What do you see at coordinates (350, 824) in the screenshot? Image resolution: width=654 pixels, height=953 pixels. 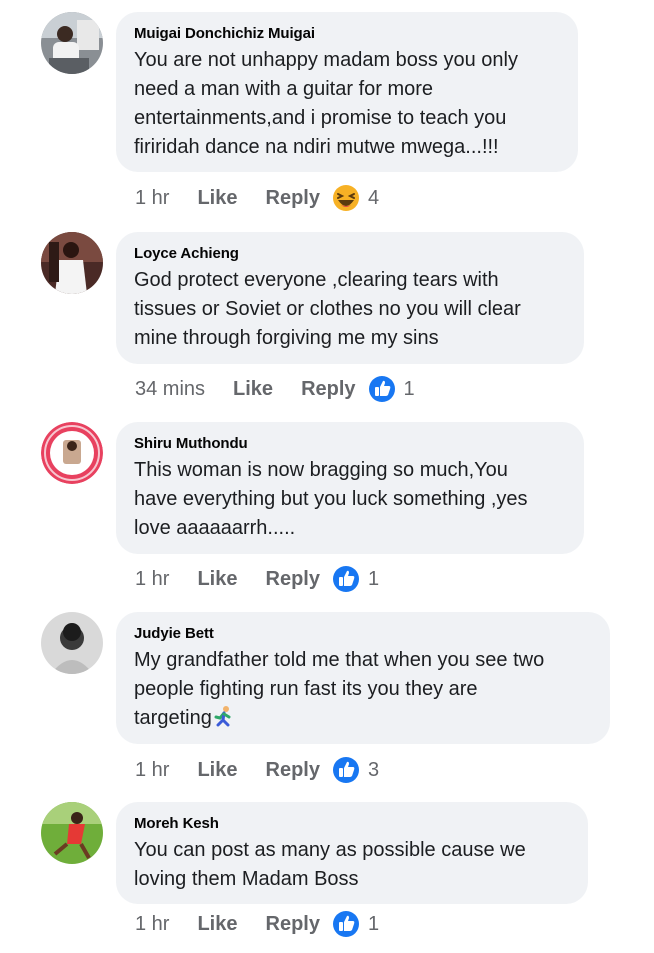 I see `comment-author: Moreh Kesh` at bounding box center [350, 824].